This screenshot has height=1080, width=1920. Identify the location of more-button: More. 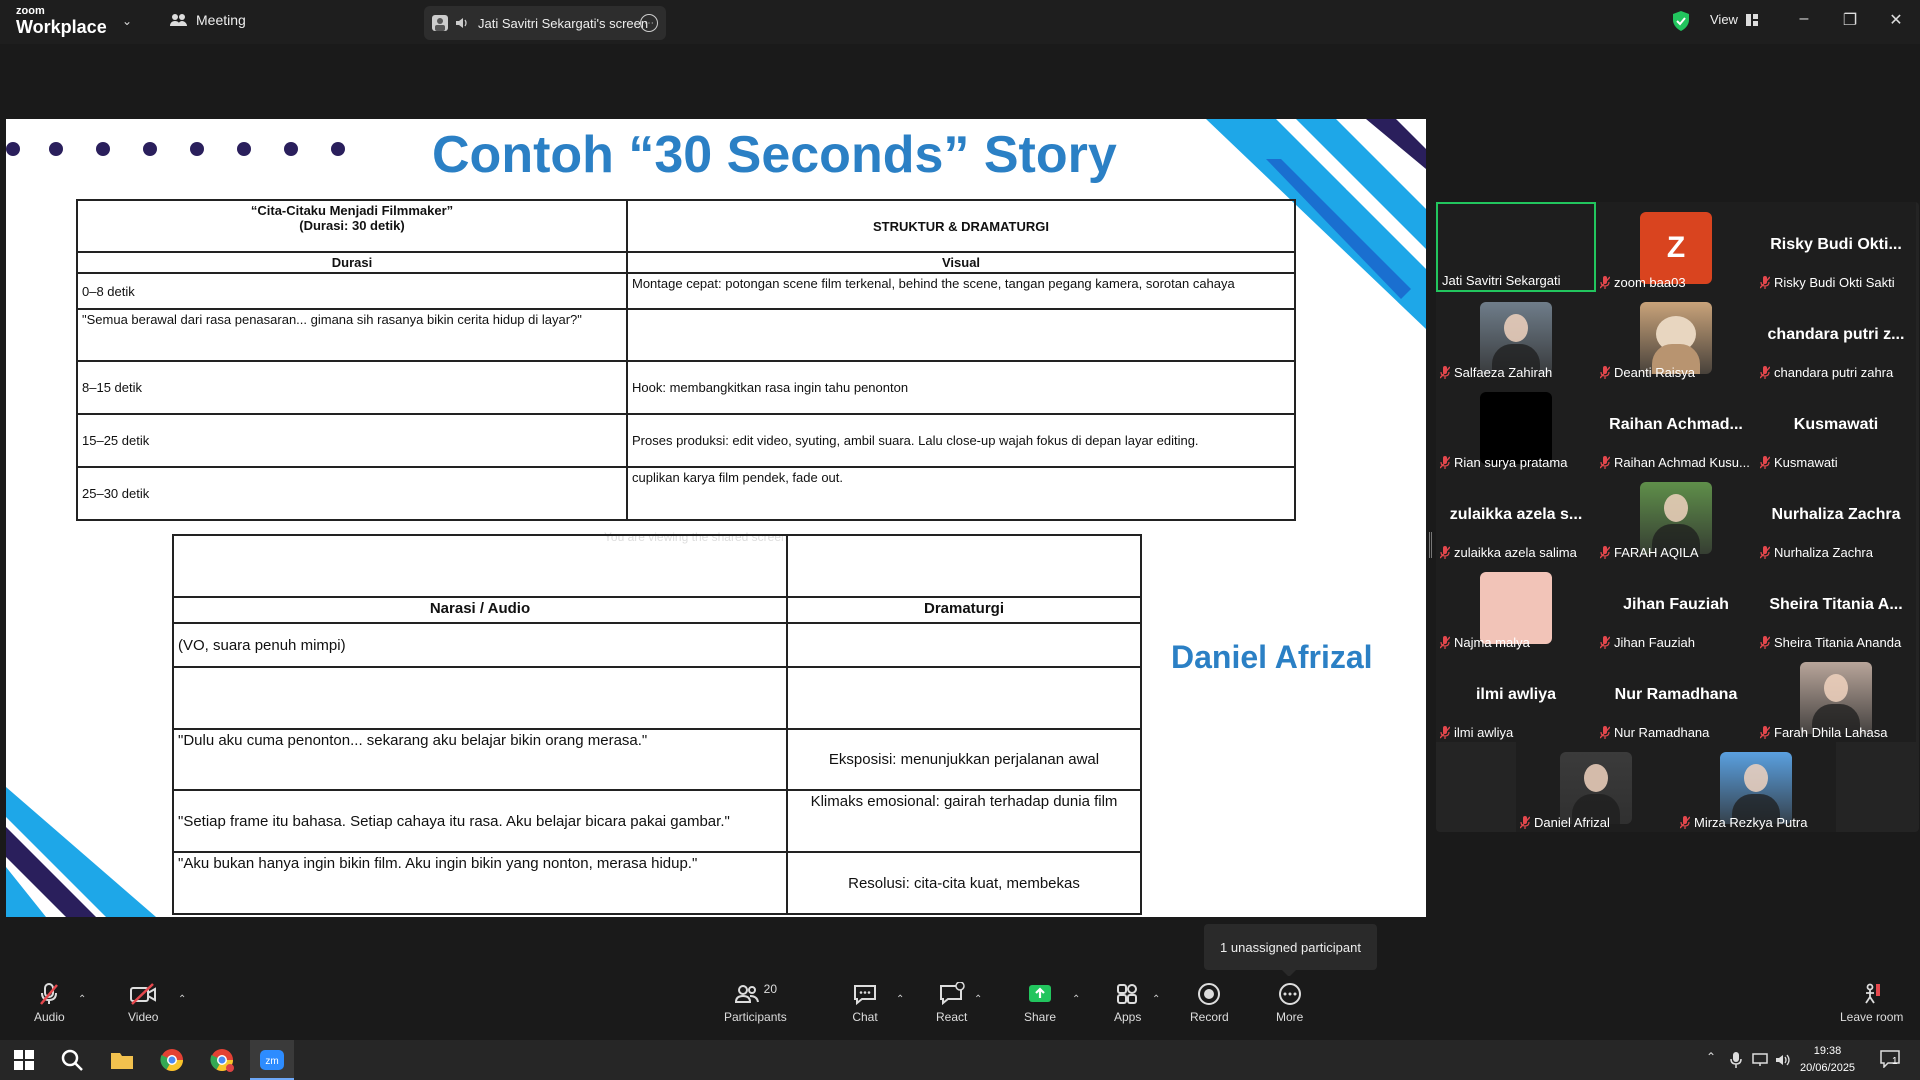
(1289, 1003).